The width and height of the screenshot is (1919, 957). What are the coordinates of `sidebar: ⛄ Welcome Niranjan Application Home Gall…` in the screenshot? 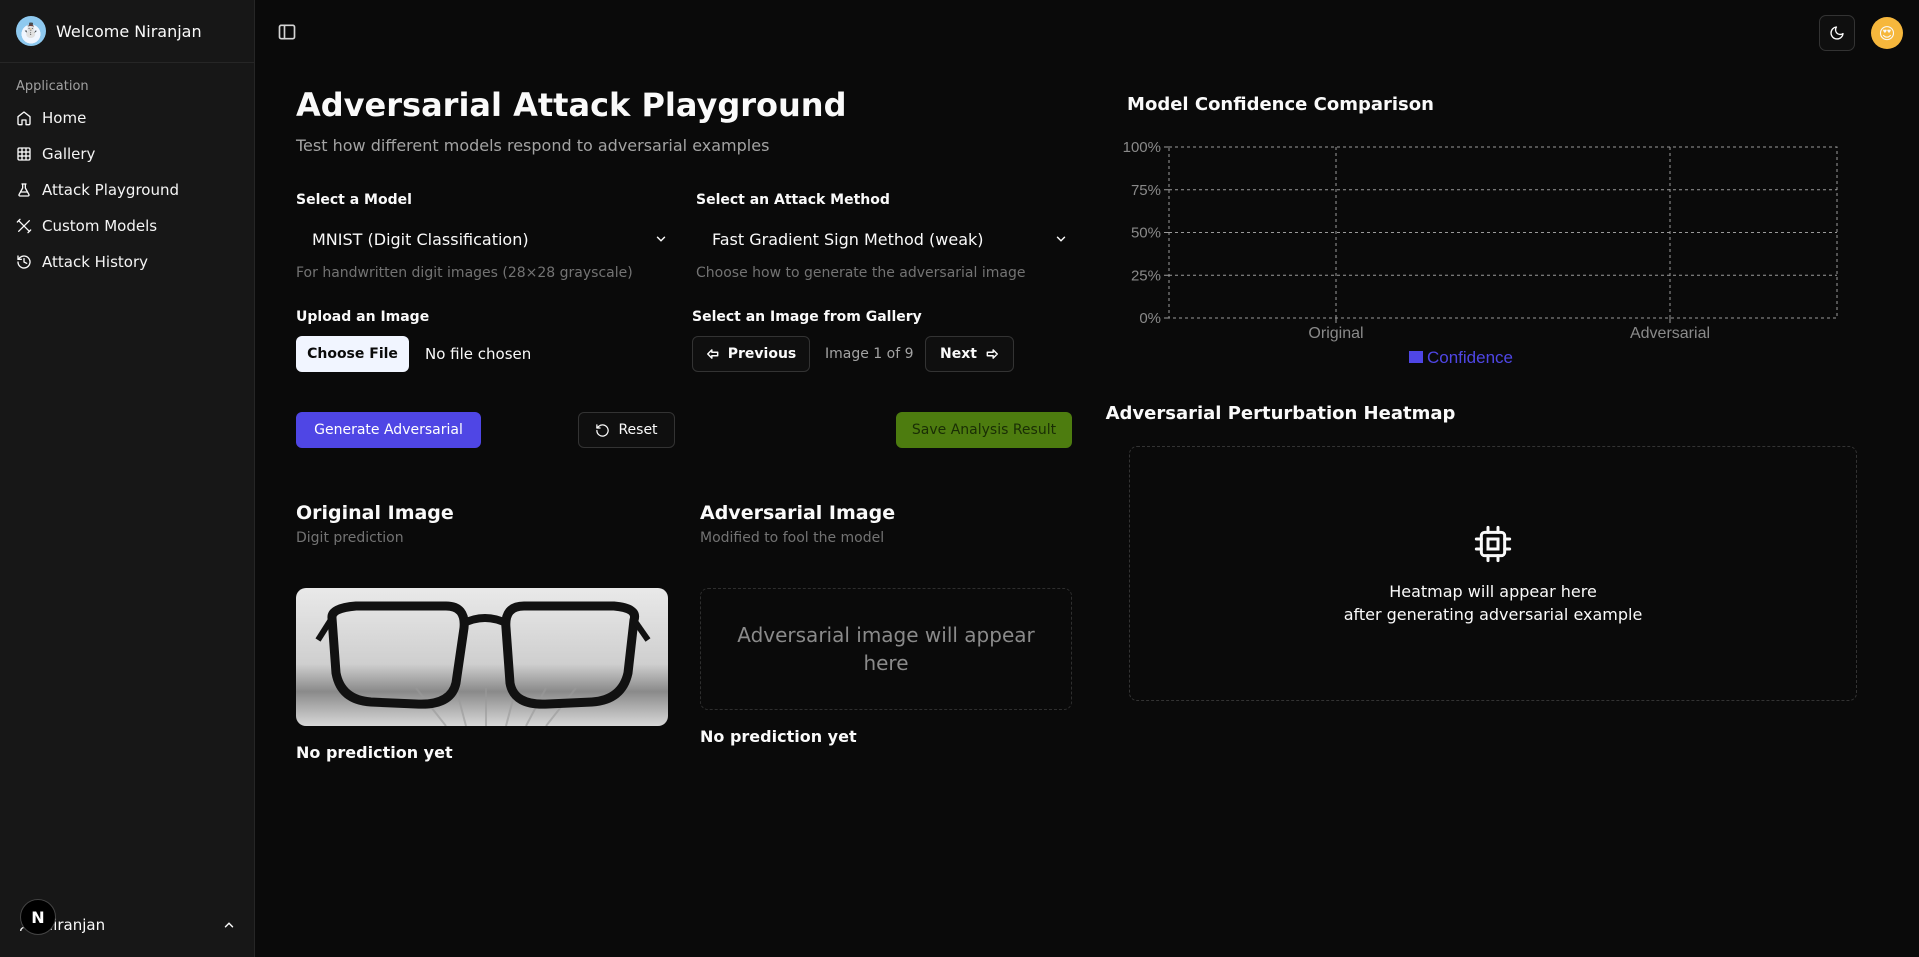 It's located at (127, 478).